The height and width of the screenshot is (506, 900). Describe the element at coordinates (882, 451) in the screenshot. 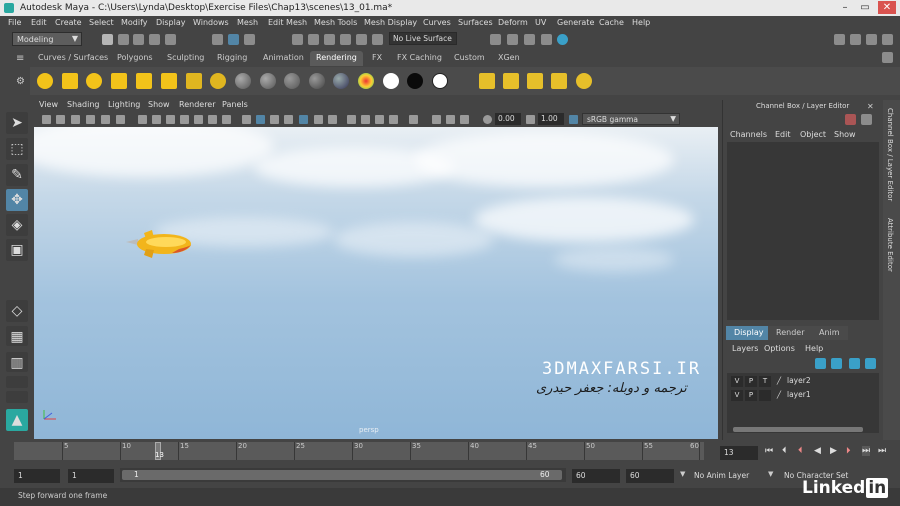

I see `go-to-end-icon: ⏭` at that location.